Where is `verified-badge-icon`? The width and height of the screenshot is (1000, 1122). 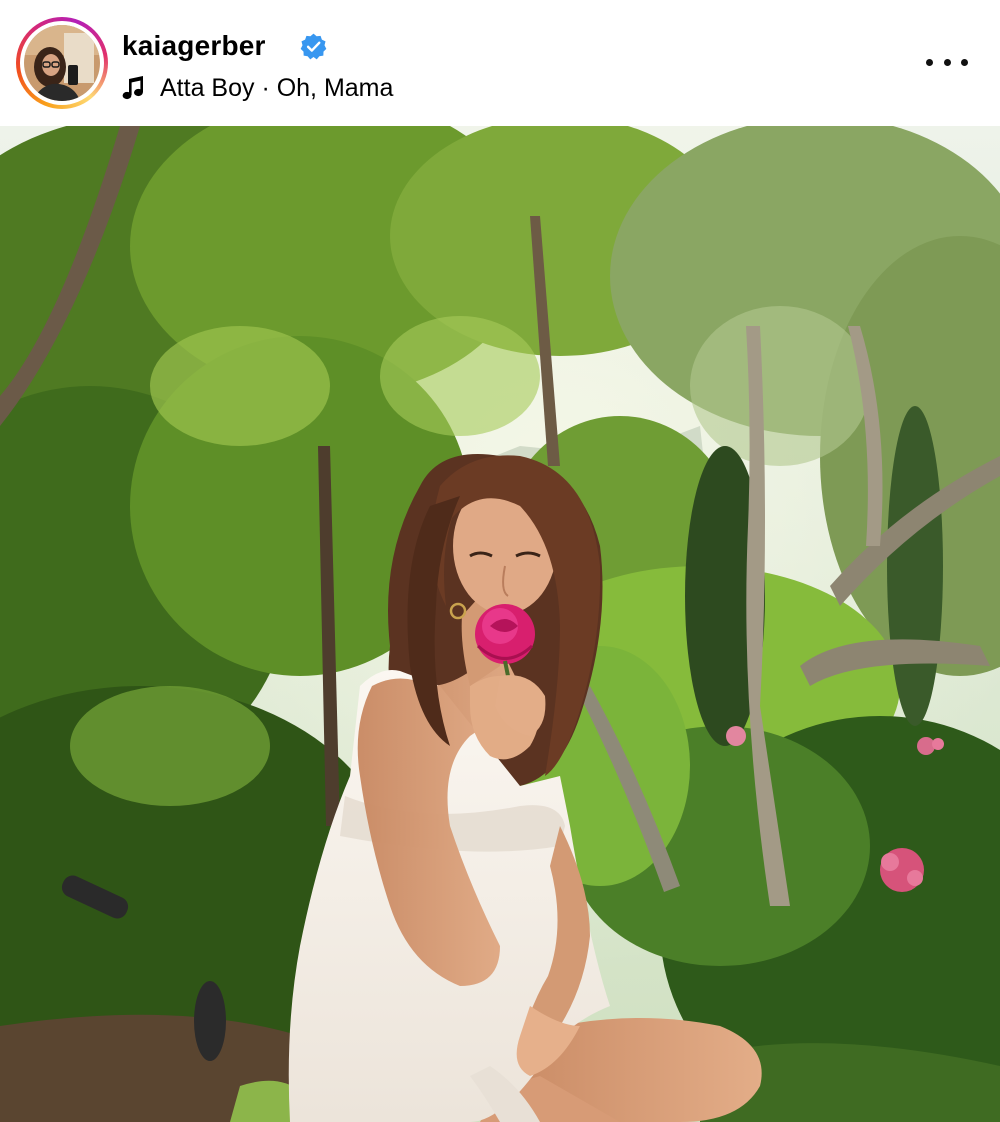 verified-badge-icon is located at coordinates (313, 46).